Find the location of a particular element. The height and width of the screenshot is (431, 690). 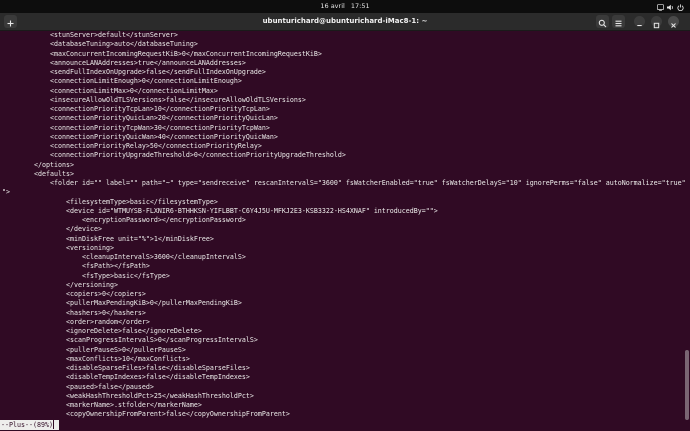

clock-time: 17:51 is located at coordinates (360, 6).